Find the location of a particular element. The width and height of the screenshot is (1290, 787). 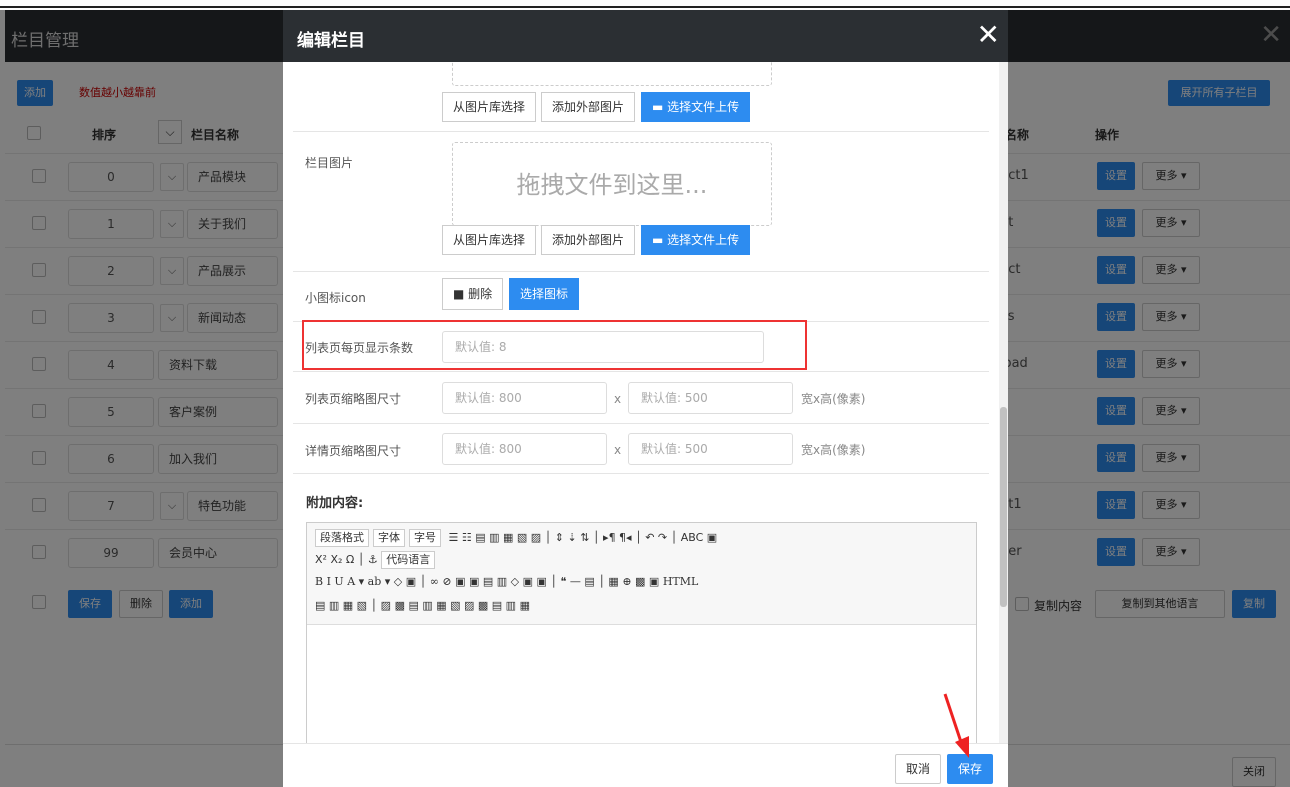

font-size-select: 字号 is located at coordinates (425, 538).